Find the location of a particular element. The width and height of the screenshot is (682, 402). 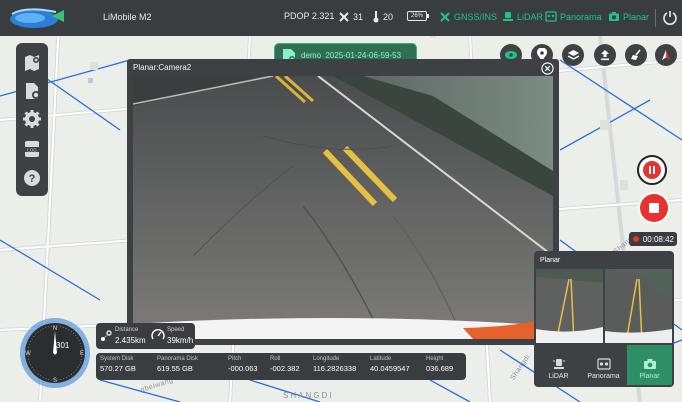

planar-status: Planar is located at coordinates (628, 16).